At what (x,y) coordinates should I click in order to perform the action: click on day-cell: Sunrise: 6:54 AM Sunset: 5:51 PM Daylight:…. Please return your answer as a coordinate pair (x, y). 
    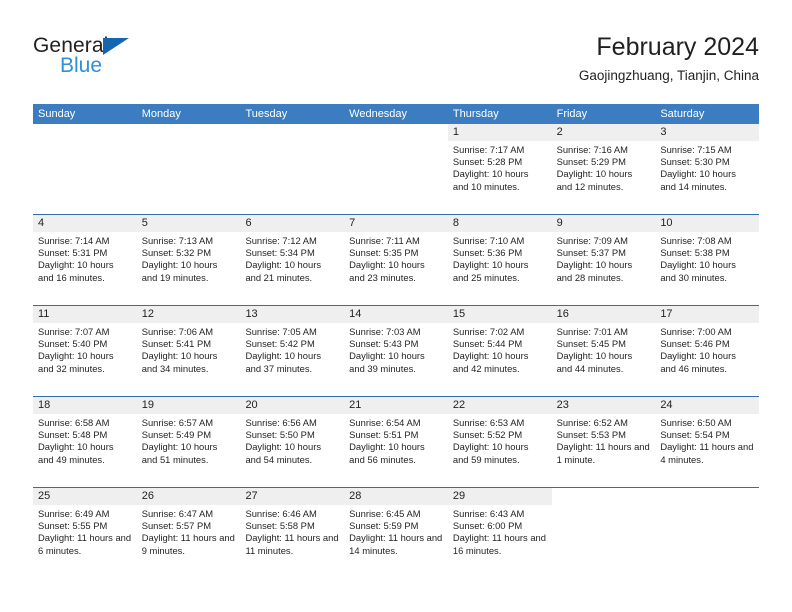
    Looking at the image, I should click on (396, 450).